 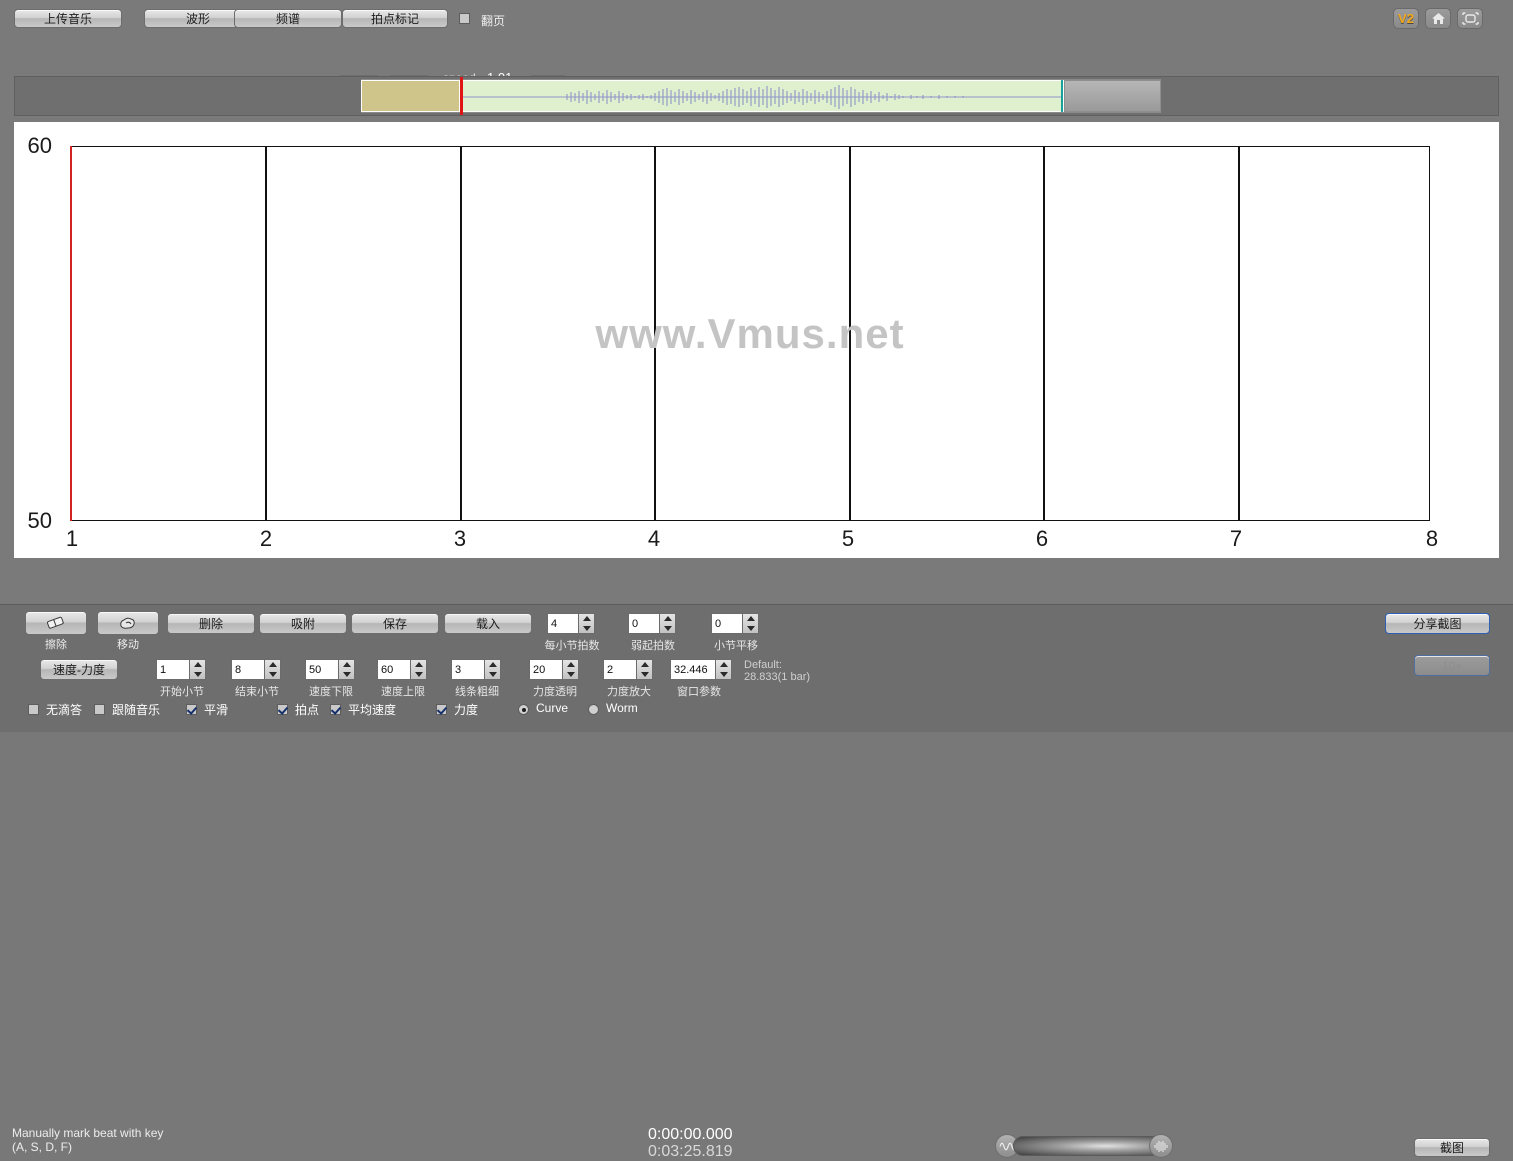 I want to click on move-tool-button, so click(x=128, y=623).